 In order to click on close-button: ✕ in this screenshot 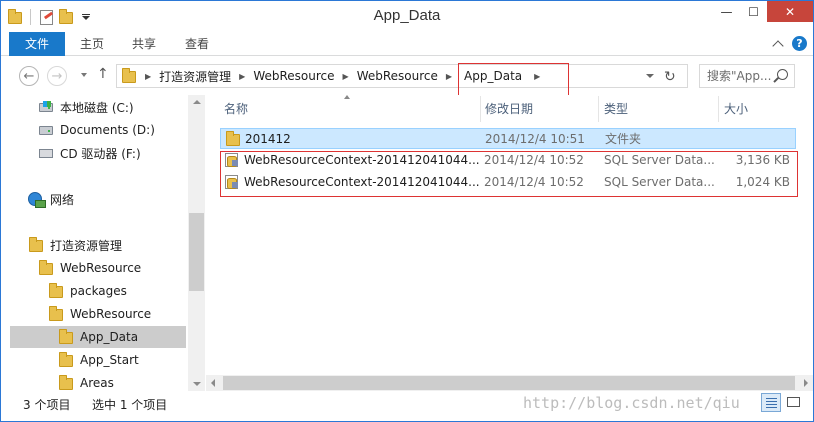, I will do `click(790, 11)`.